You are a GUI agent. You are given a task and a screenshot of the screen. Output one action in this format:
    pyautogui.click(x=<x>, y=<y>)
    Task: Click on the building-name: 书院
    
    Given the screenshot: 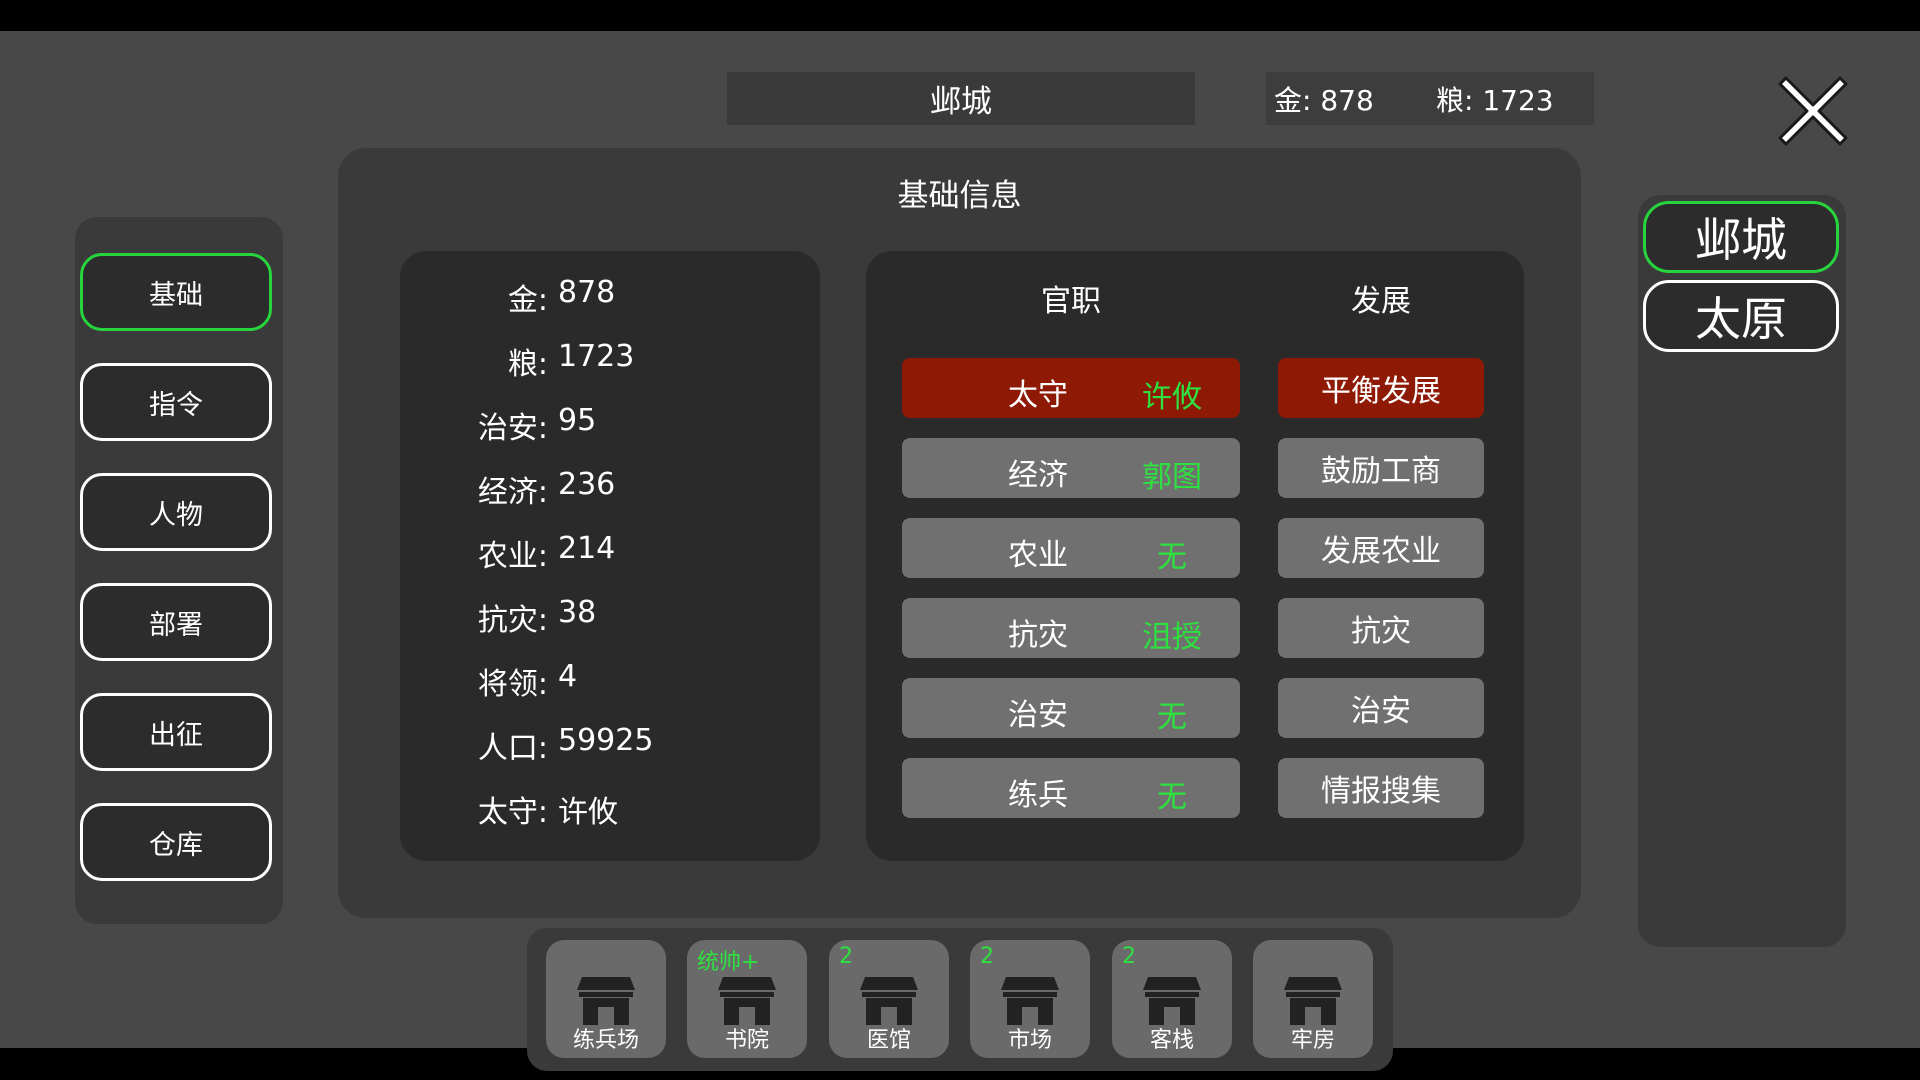 What is the action you would take?
    pyautogui.click(x=746, y=1040)
    